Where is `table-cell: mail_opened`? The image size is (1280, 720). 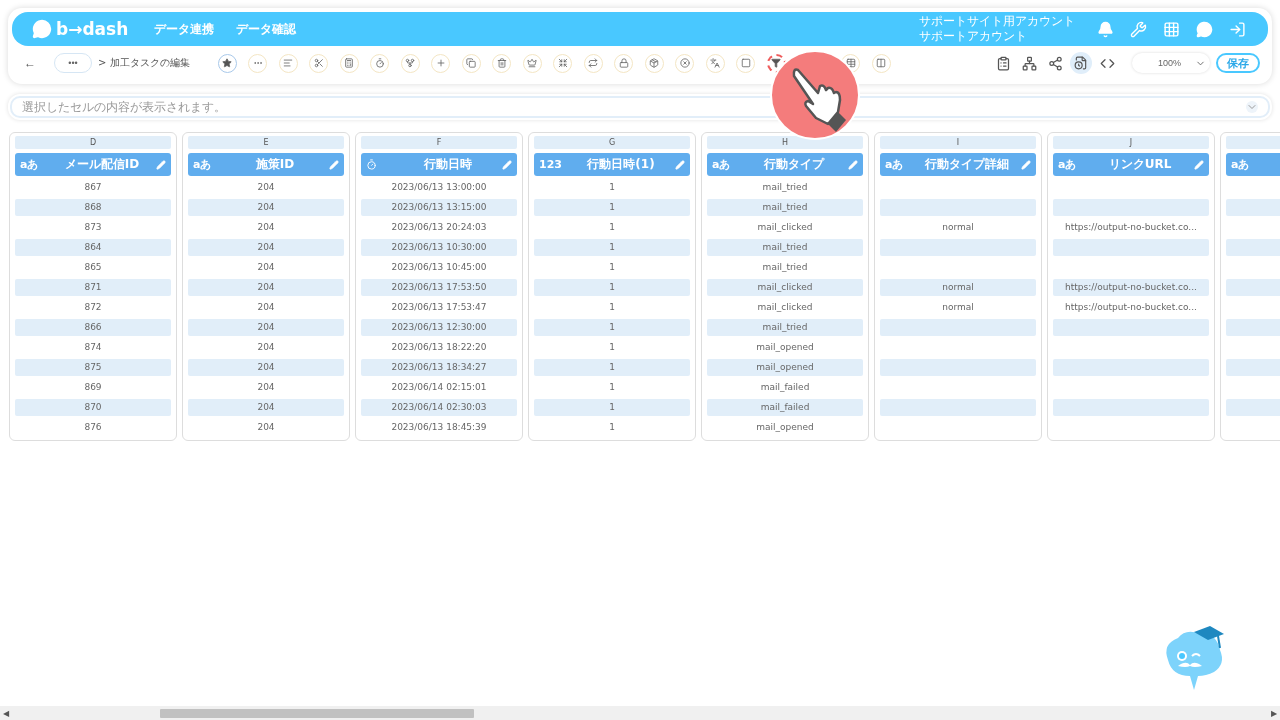
table-cell: mail_opened is located at coordinates (785, 367).